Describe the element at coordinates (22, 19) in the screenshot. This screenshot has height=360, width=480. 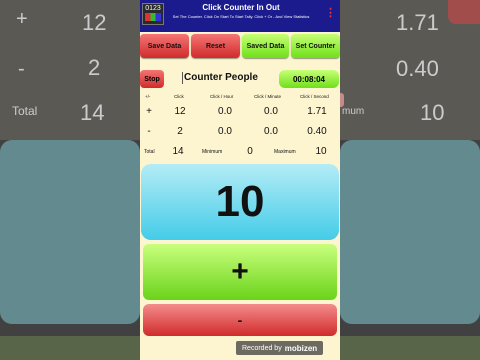
I see `background-plus: +` at that location.